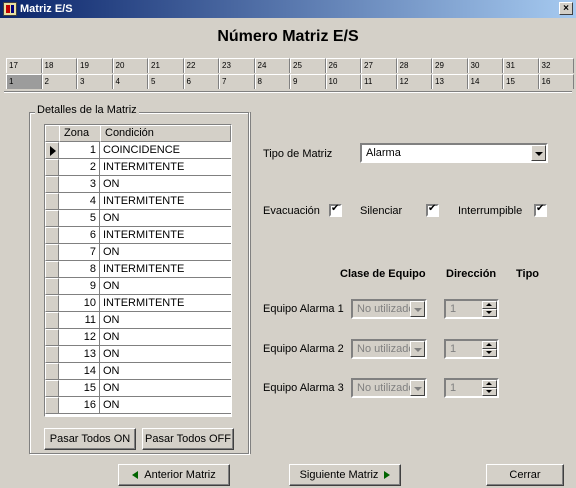 Image resolution: width=576 pixels, height=488 pixels. What do you see at coordinates (272, 81) in the screenshot?
I see `tab-8: 8` at bounding box center [272, 81].